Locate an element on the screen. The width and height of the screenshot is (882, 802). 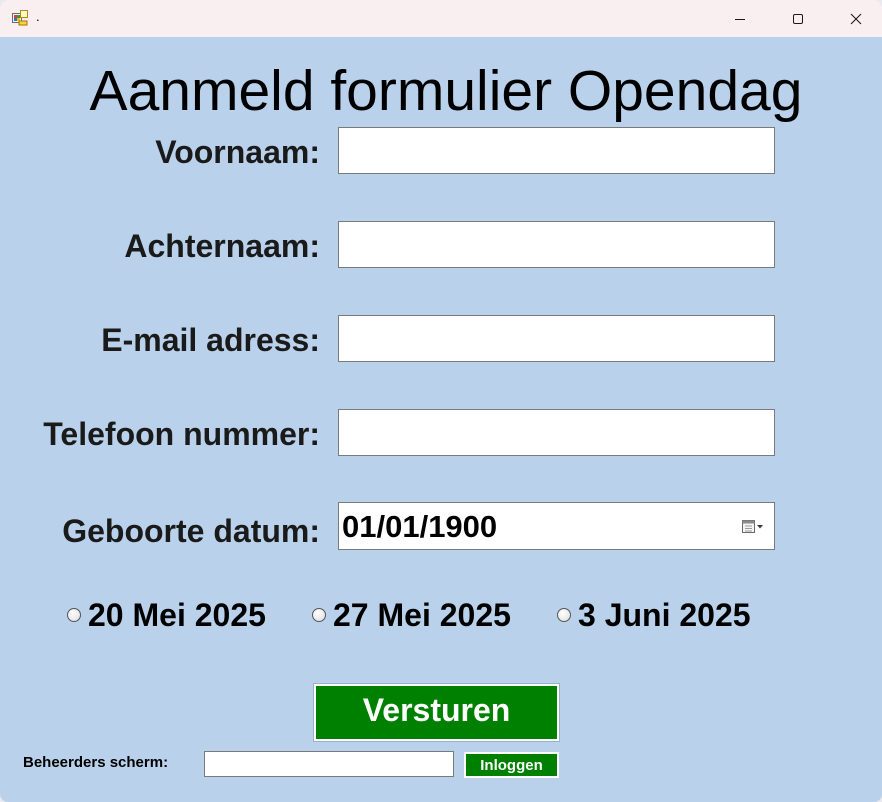
birth-date-picker: 01/01/1900 is located at coordinates (556, 526).